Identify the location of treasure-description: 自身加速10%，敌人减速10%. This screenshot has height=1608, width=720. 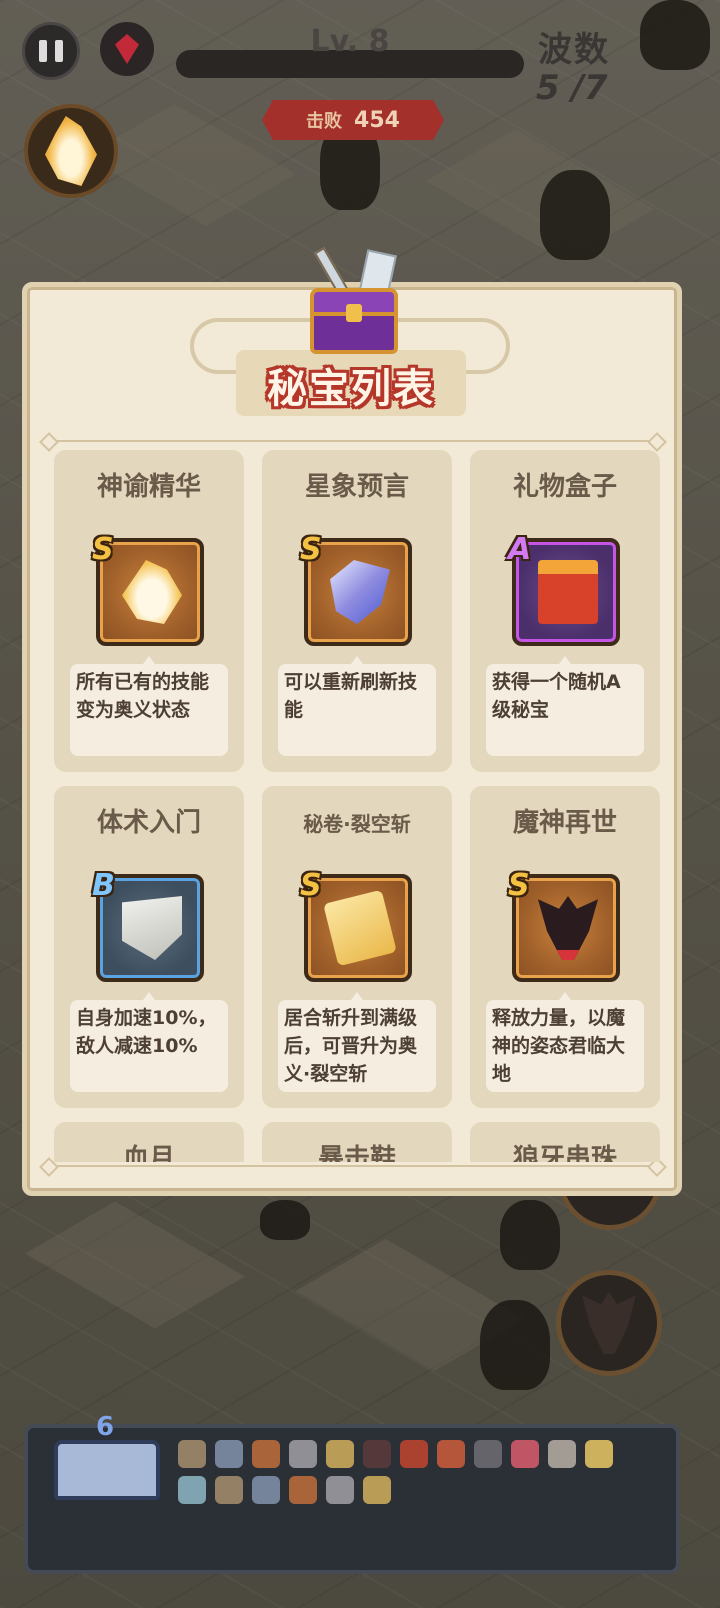
(149, 1042).